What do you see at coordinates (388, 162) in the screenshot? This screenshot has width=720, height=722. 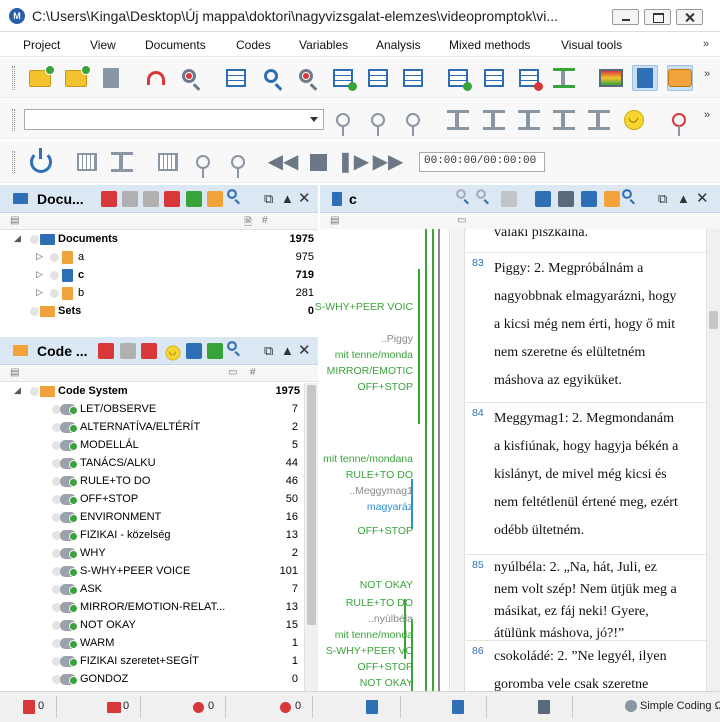 I see `fast-forward-icon: ▶▶` at bounding box center [388, 162].